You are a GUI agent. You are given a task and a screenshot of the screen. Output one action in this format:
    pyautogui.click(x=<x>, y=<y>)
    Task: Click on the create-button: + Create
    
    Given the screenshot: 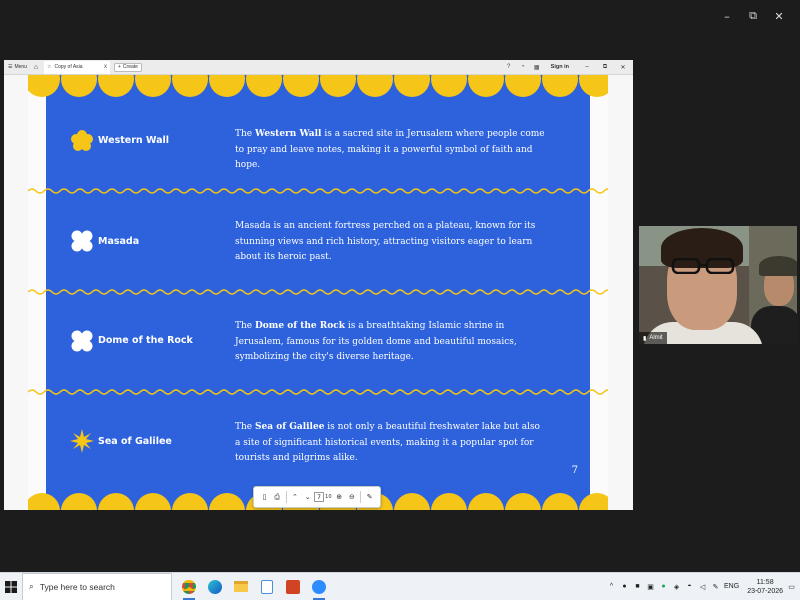 What is the action you would take?
    pyautogui.click(x=128, y=67)
    